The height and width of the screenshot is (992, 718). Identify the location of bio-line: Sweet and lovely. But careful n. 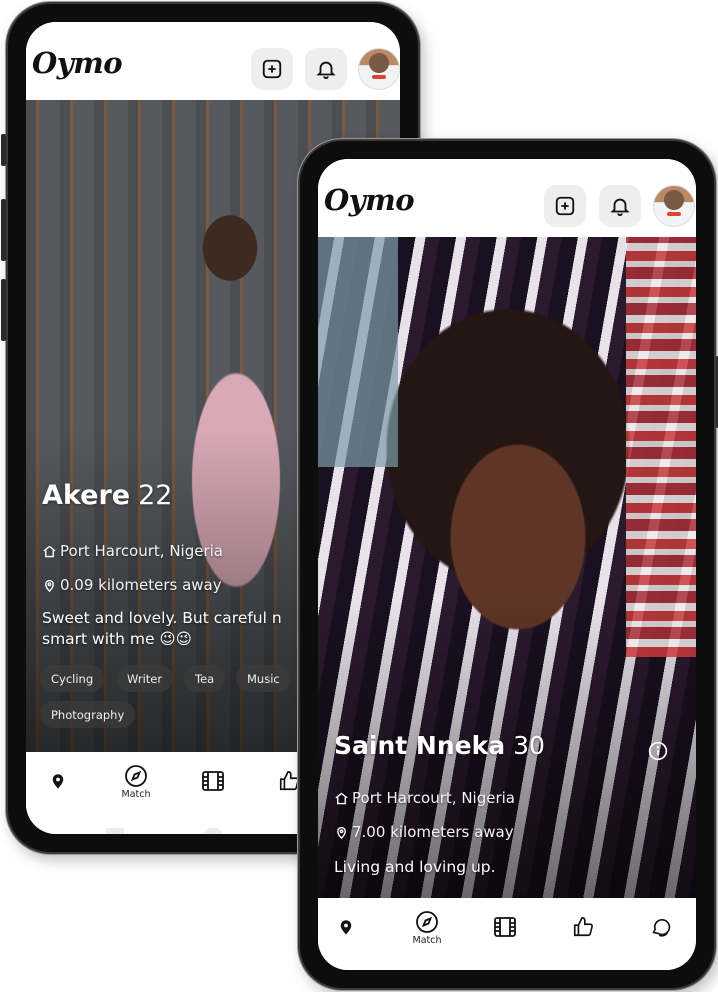
(162, 618).